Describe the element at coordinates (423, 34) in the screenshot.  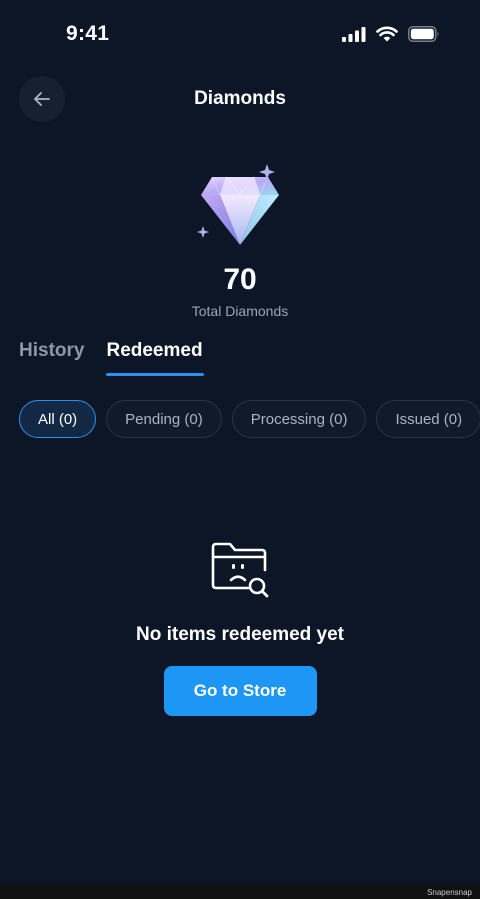
I see `battery-icon` at that location.